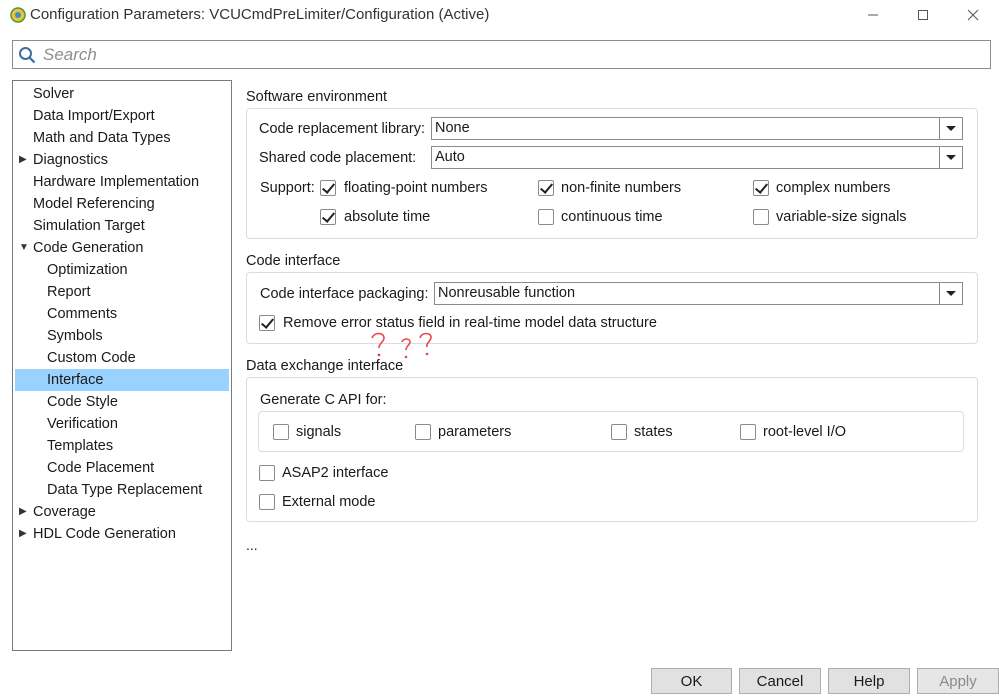 Image resolution: width=999 pixels, height=697 pixels. Describe the element at coordinates (281, 432) in the screenshot. I see `signals-checkbox` at that location.